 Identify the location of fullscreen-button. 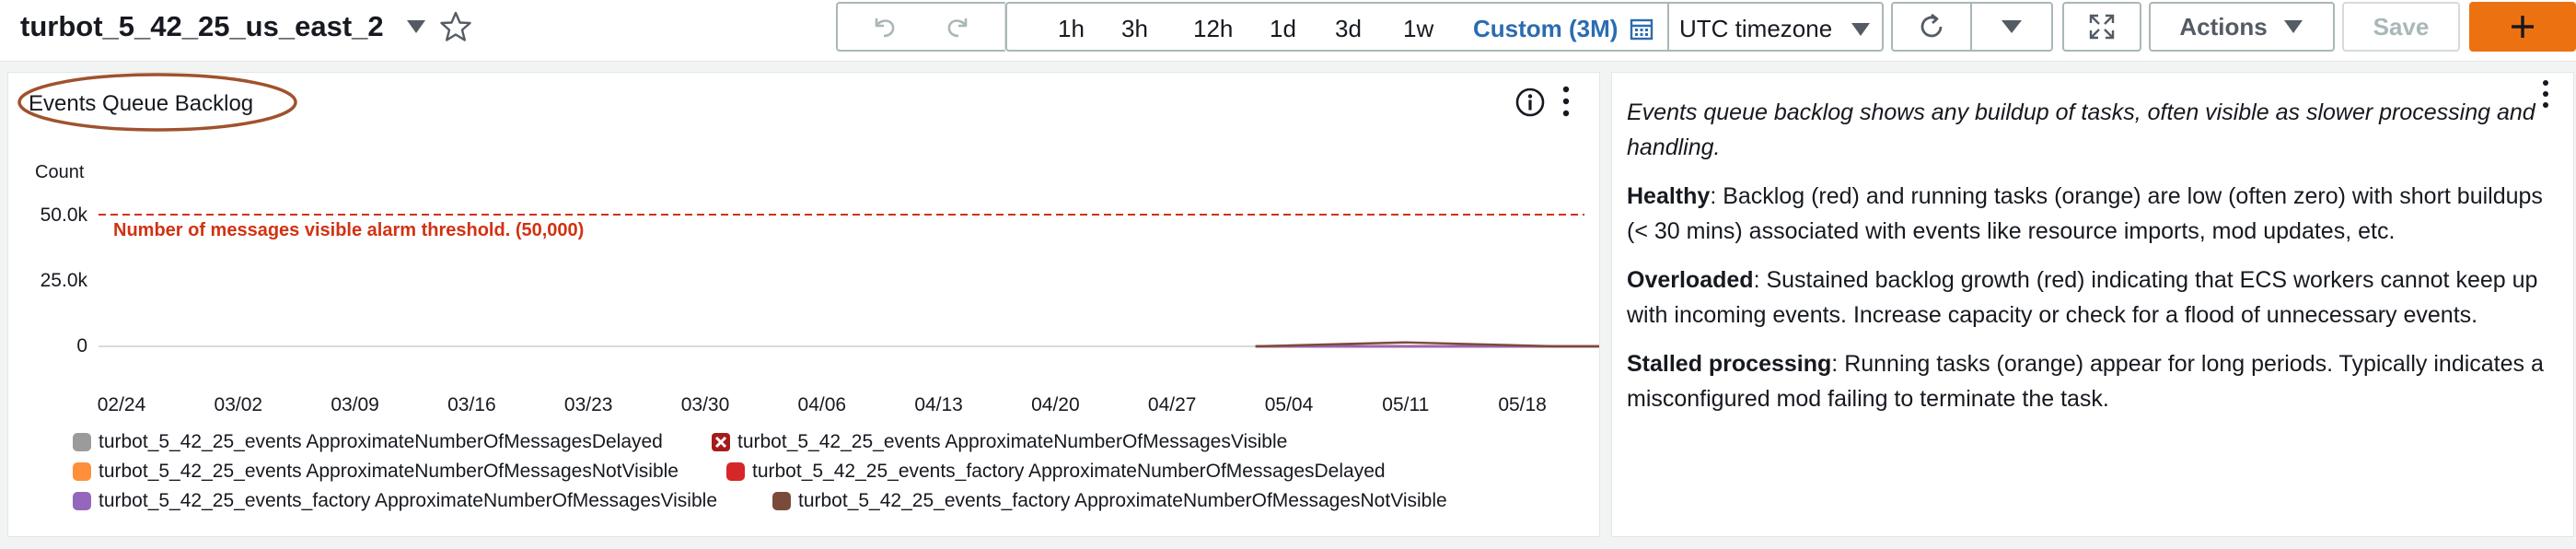
(2101, 27).